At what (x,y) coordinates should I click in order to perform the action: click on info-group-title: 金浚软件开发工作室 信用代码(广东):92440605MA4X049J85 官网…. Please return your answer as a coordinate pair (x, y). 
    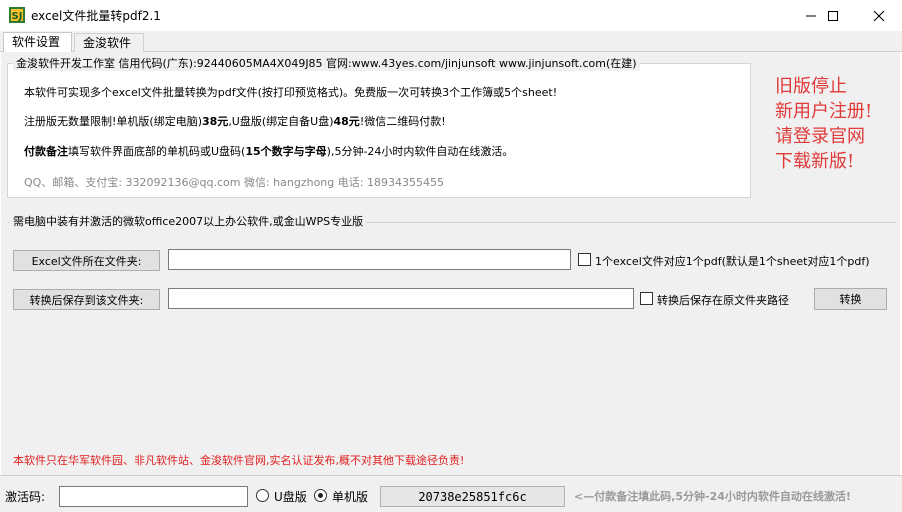
    Looking at the image, I should click on (326, 63).